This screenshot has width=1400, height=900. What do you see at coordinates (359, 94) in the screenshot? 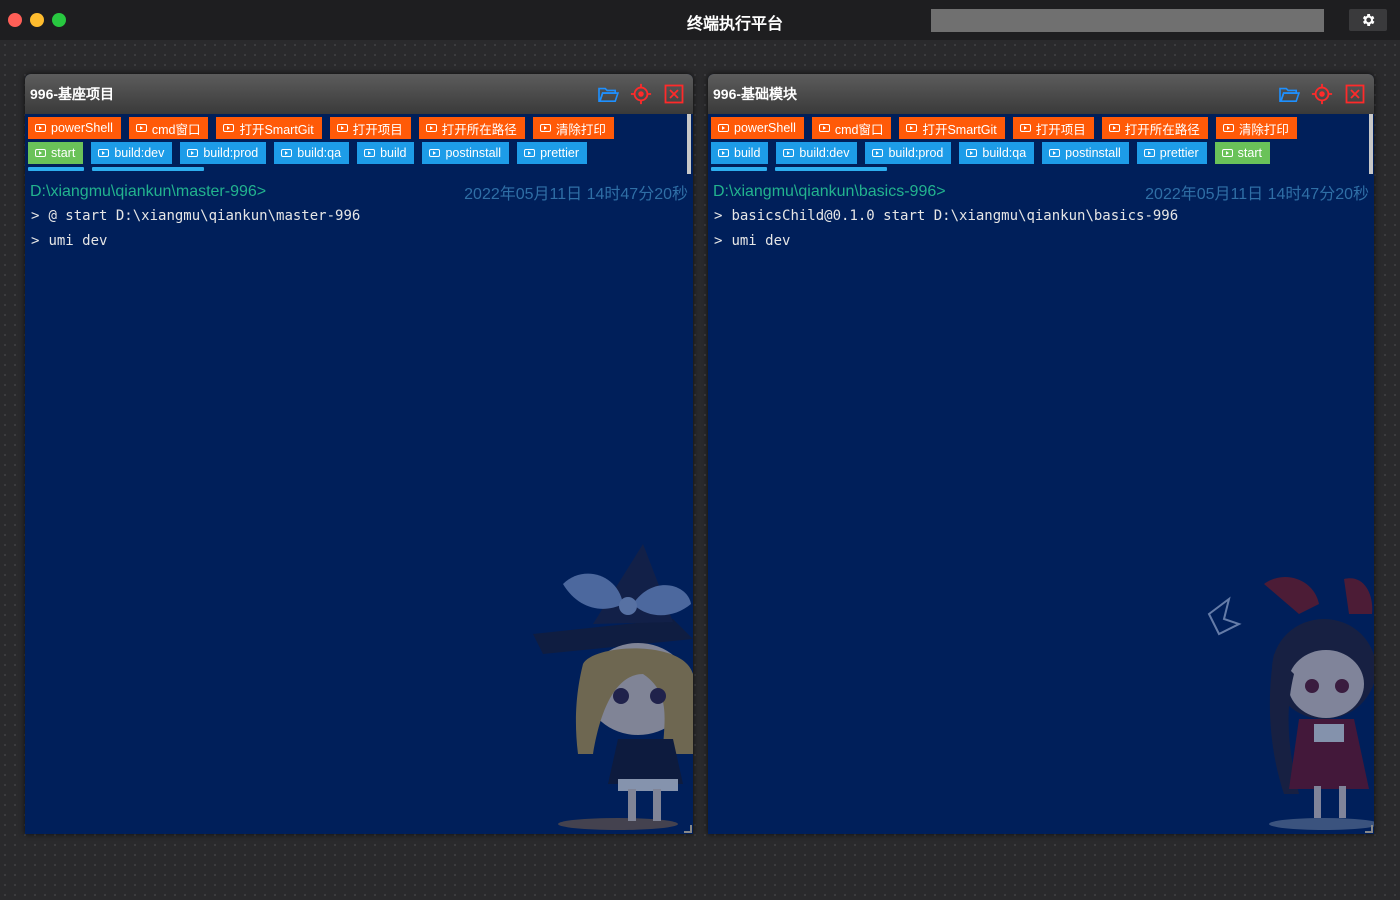
I see `panel-header: 996-基座项目` at bounding box center [359, 94].